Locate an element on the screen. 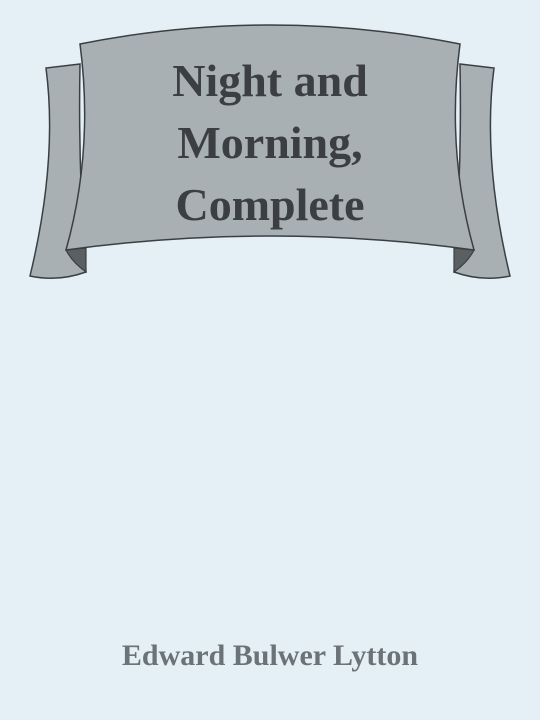  book-title-line-1: Night and is located at coordinates (270, 80).